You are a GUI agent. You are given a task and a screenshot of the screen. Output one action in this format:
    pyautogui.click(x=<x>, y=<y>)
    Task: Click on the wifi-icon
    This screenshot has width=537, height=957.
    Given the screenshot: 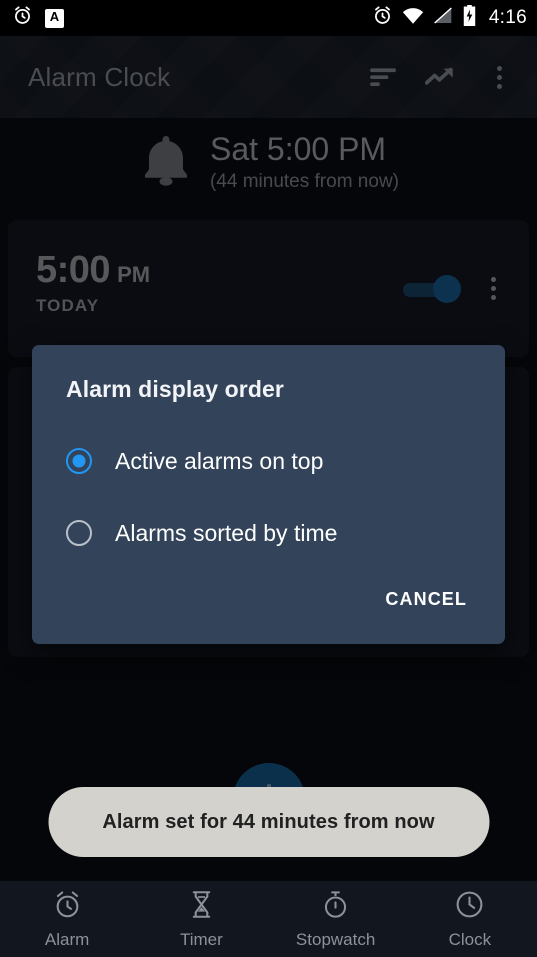 What is the action you would take?
    pyautogui.click(x=413, y=18)
    